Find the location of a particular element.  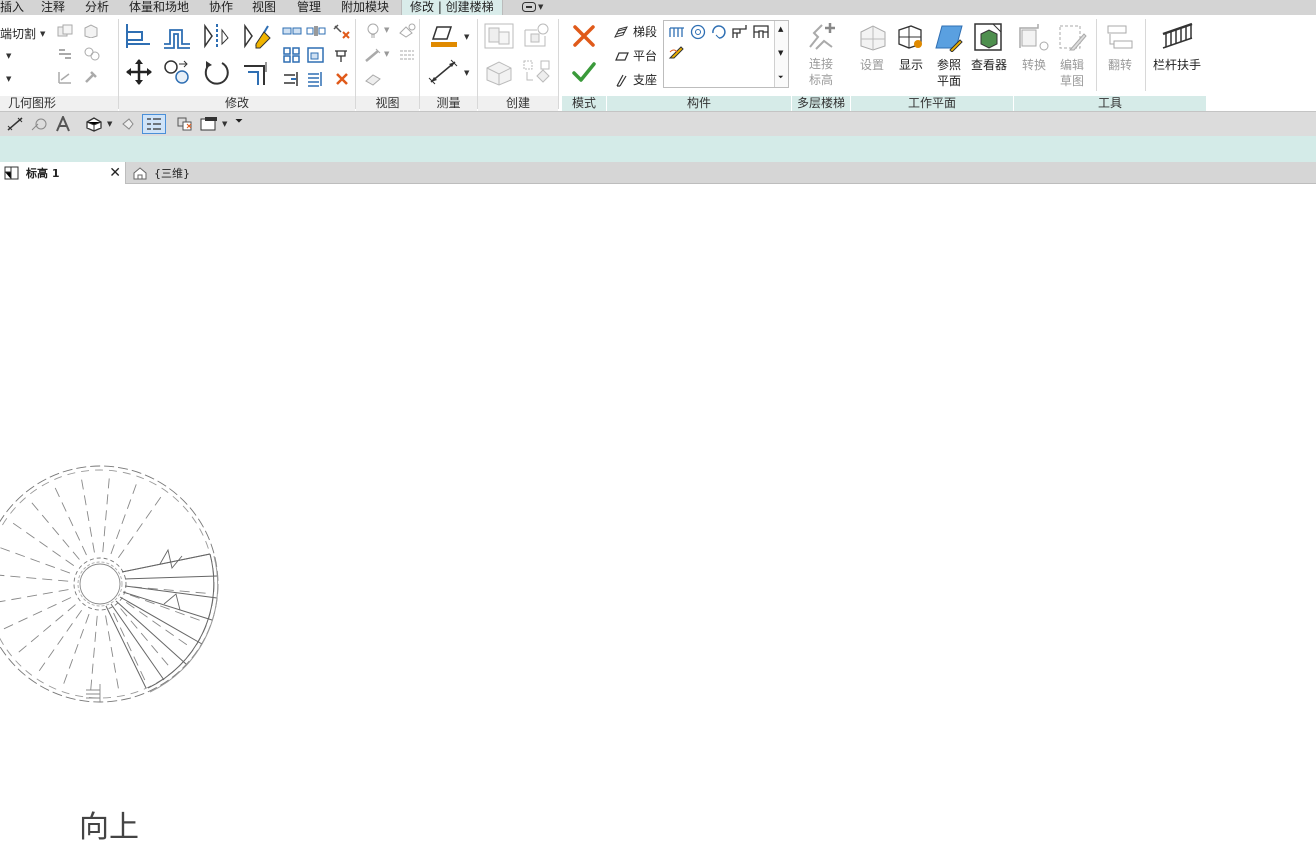

view-tab-level-1: 标高 1 ✕ is located at coordinates (63, 173).